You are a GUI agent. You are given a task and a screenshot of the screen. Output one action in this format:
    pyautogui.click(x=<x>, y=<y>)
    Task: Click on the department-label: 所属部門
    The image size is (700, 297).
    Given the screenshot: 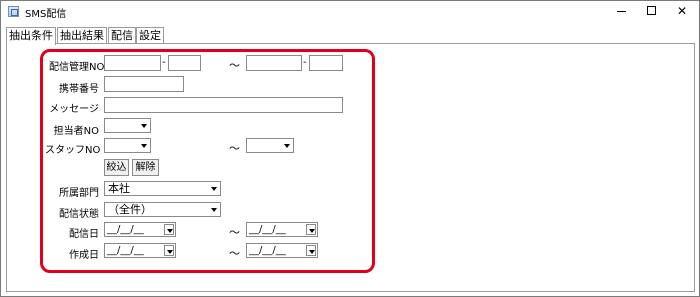 What is the action you would take?
    pyautogui.click(x=79, y=193)
    